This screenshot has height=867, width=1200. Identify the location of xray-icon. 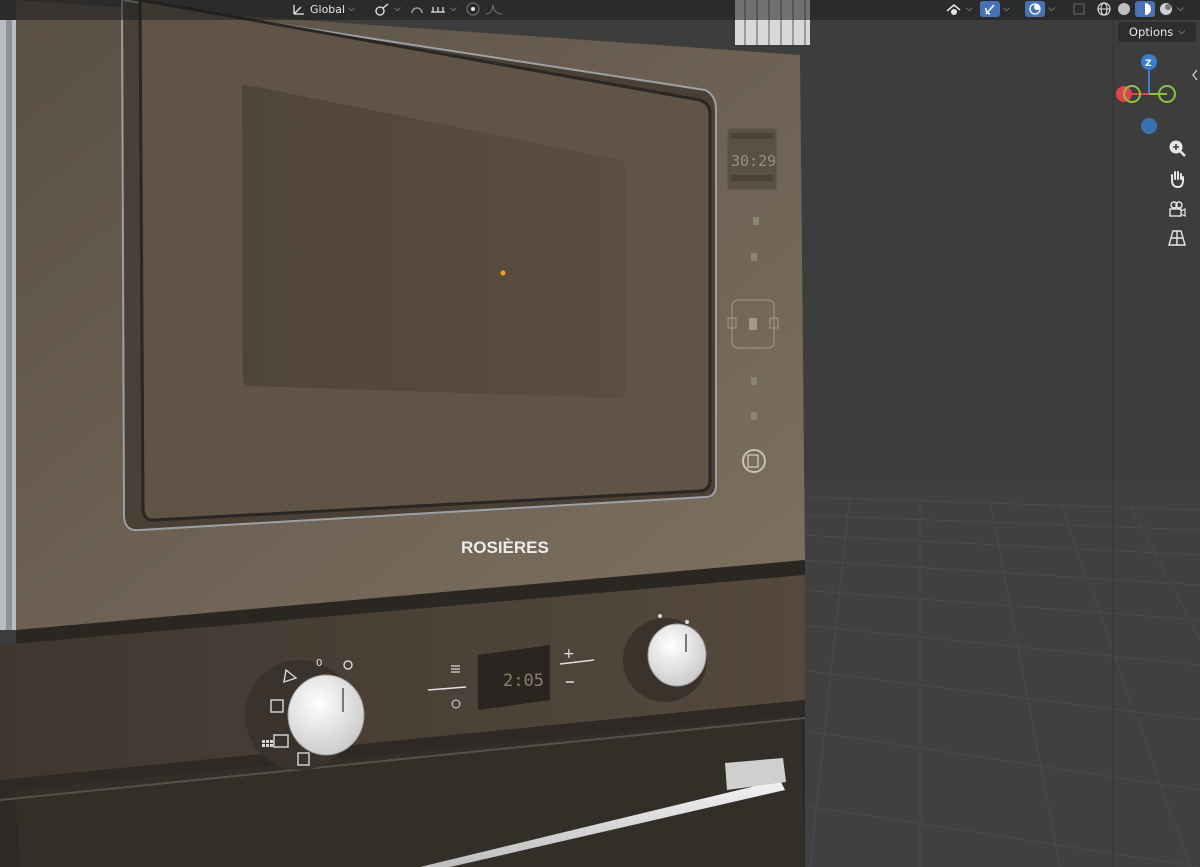
(1079, 9).